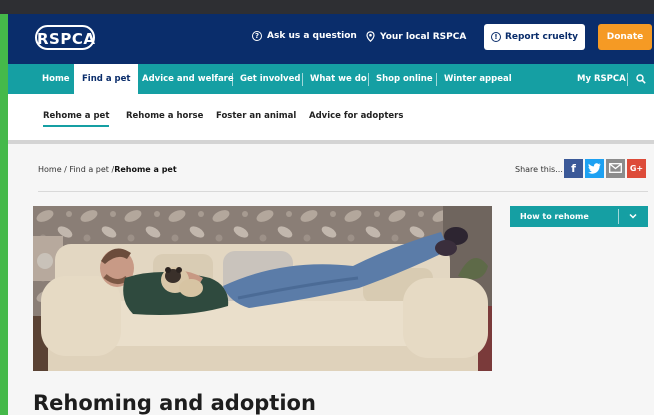 The image size is (654, 415). Describe the element at coordinates (601, 79) in the screenshot. I see `my-rspca-link: My RSPCA` at that location.